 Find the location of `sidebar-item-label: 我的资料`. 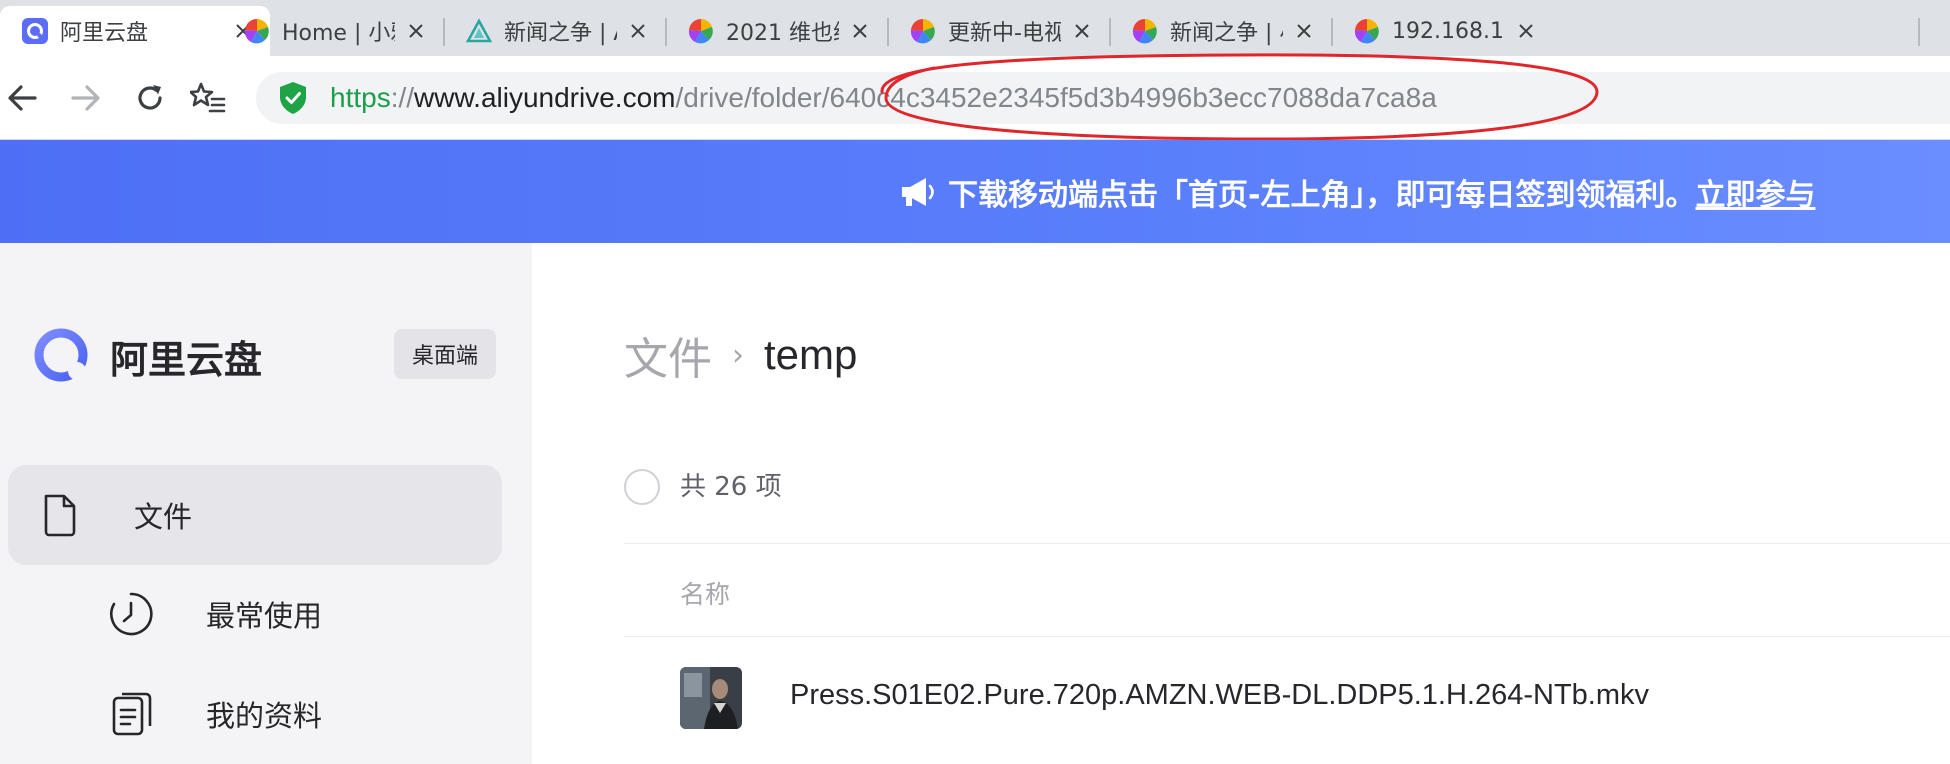

sidebar-item-label: 我的资料 is located at coordinates (264, 716).